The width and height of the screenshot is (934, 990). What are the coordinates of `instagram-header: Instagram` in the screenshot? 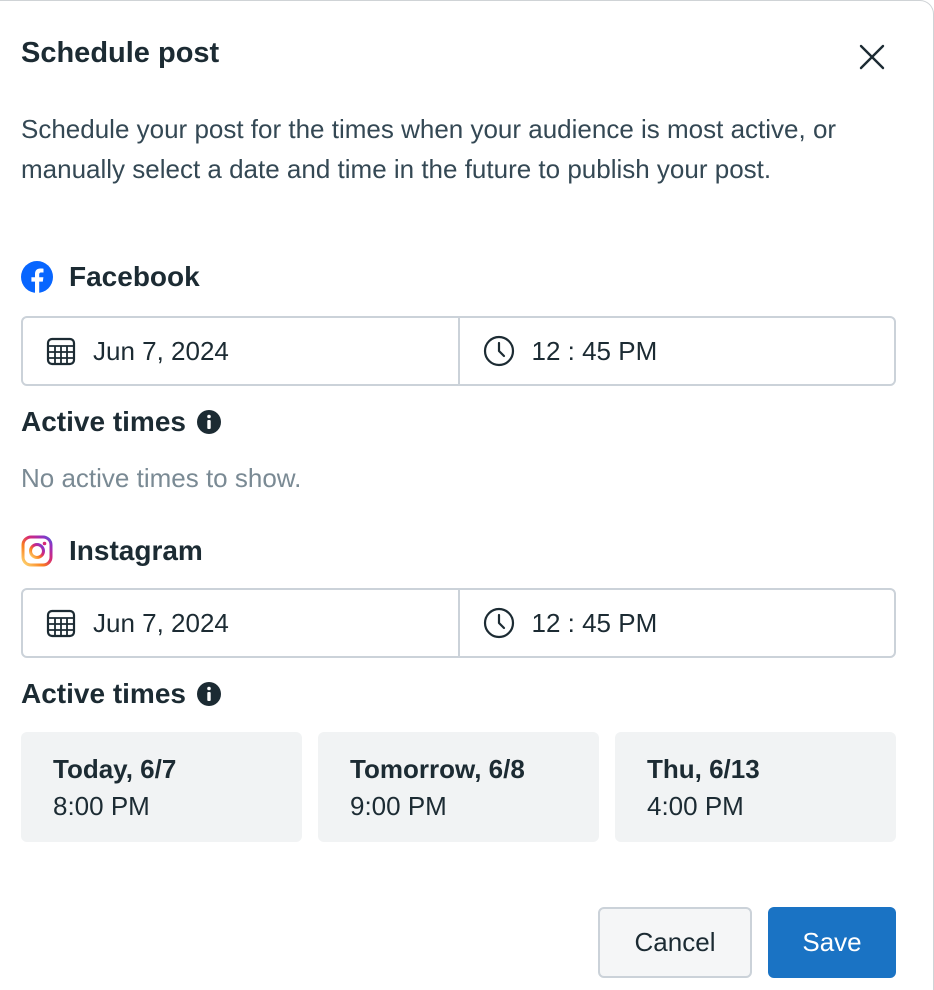 It's located at (112, 551).